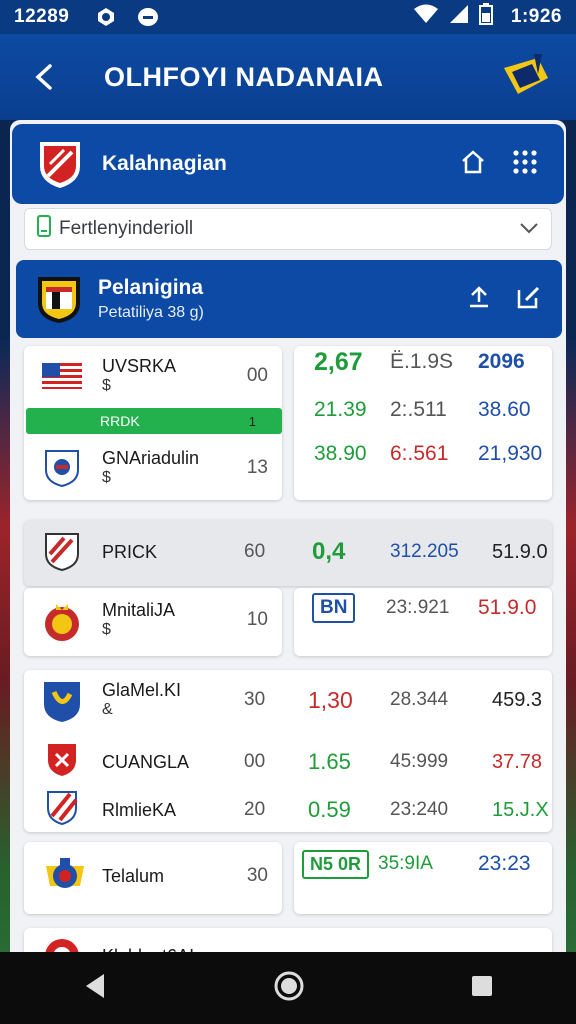  Describe the element at coordinates (423, 622) in the screenshot. I see `odds-card: BN 23:.921 51.9.0` at that location.